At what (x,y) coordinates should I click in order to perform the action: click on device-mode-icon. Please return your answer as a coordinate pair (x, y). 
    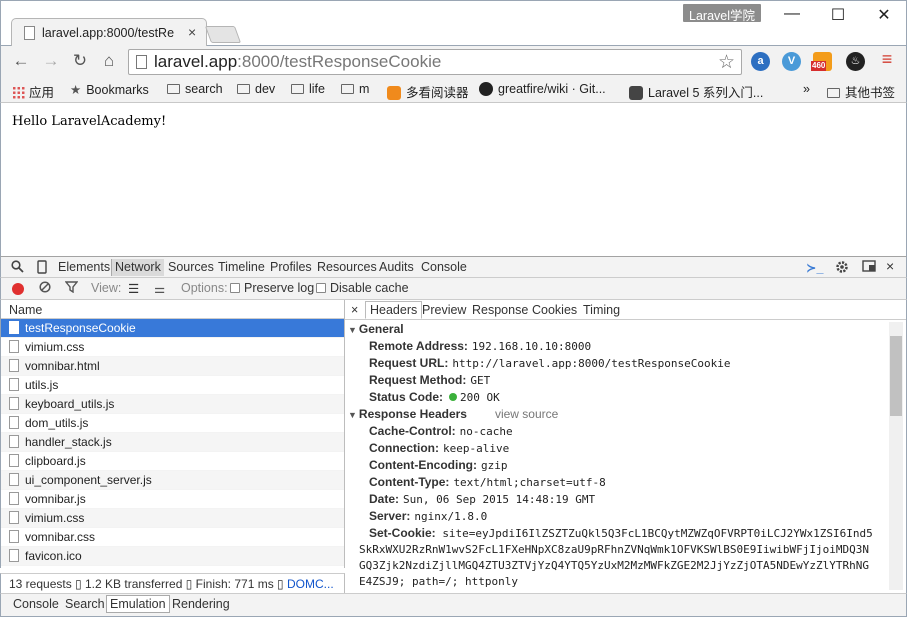
    Looking at the image, I should click on (42, 268).